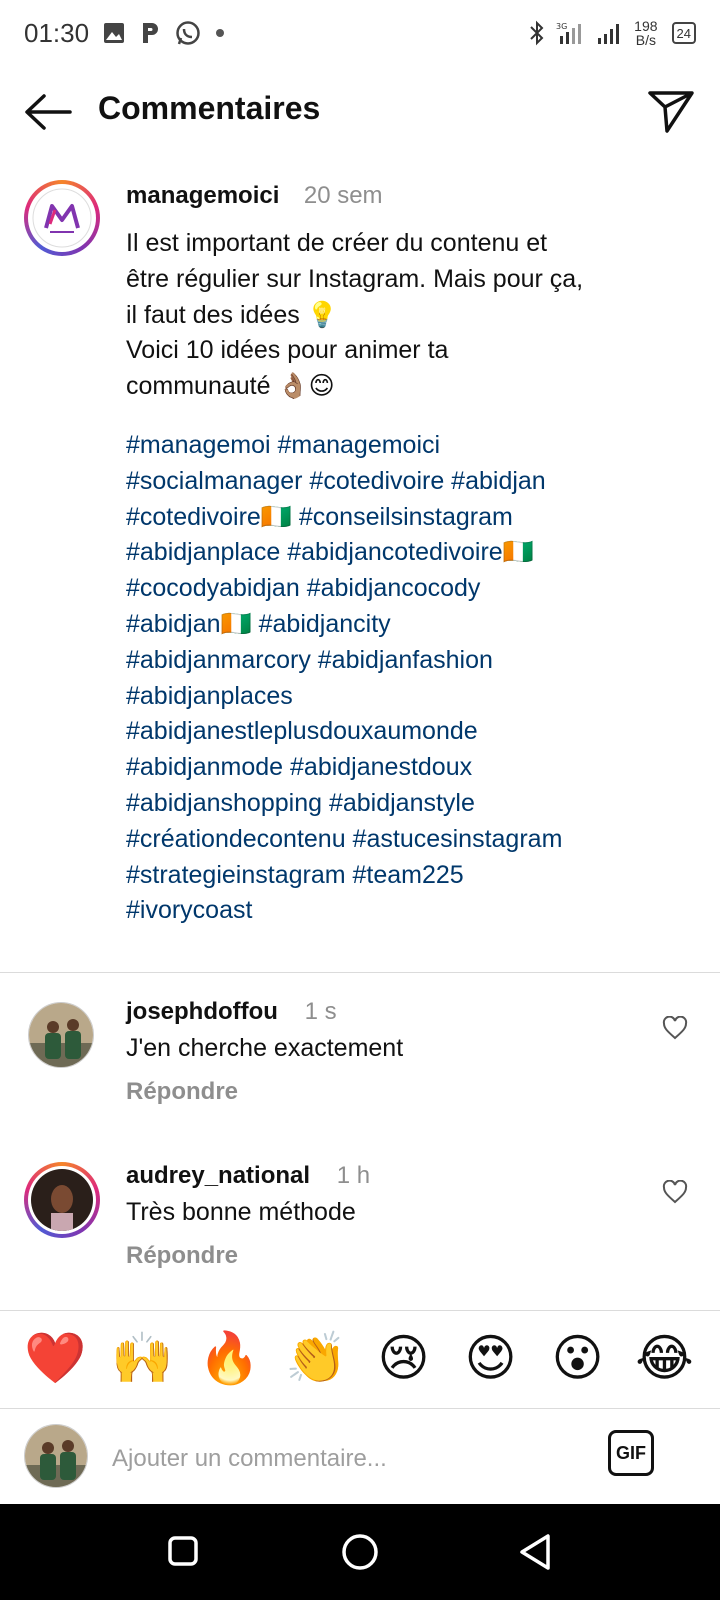 The height and width of the screenshot is (1600, 720). What do you see at coordinates (561, 26) in the screenshot?
I see `svg-text: 3G` at bounding box center [561, 26].